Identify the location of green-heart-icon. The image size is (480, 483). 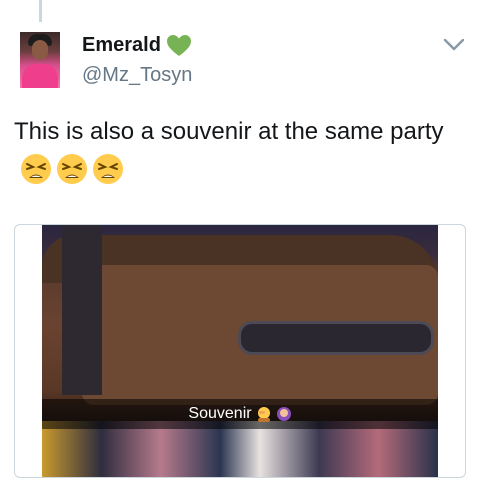
(178, 45).